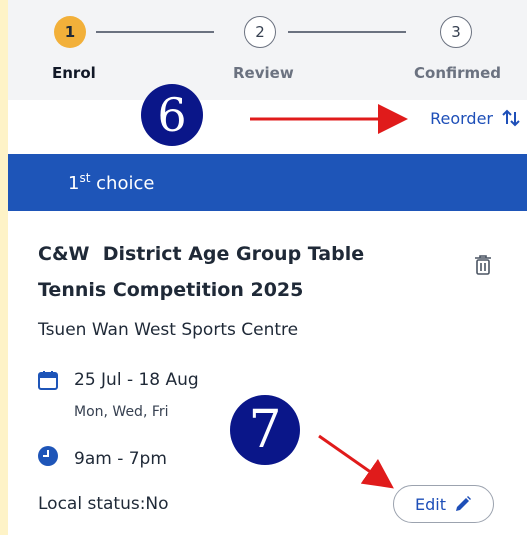 Image resolution: width=527 pixels, height=535 pixels. I want to click on reorder-label: Reorder, so click(461, 118).